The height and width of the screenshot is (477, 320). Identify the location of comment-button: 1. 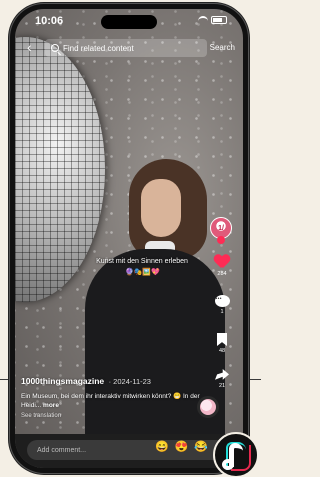
(222, 305).